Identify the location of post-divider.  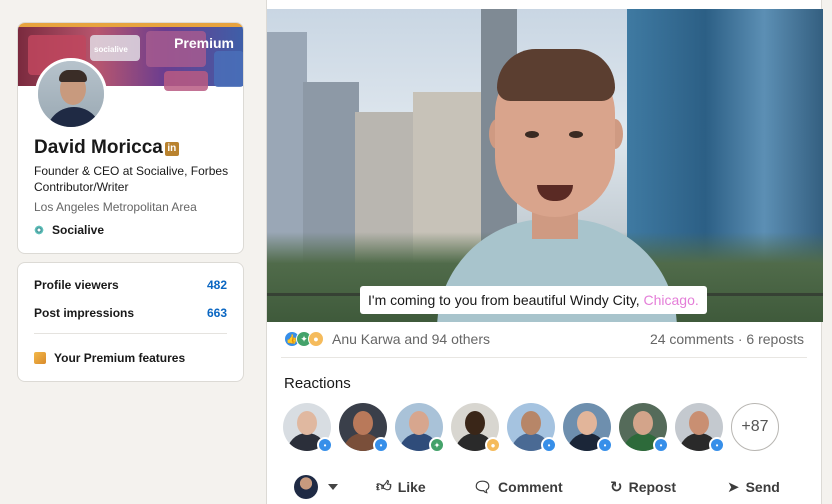
(544, 357).